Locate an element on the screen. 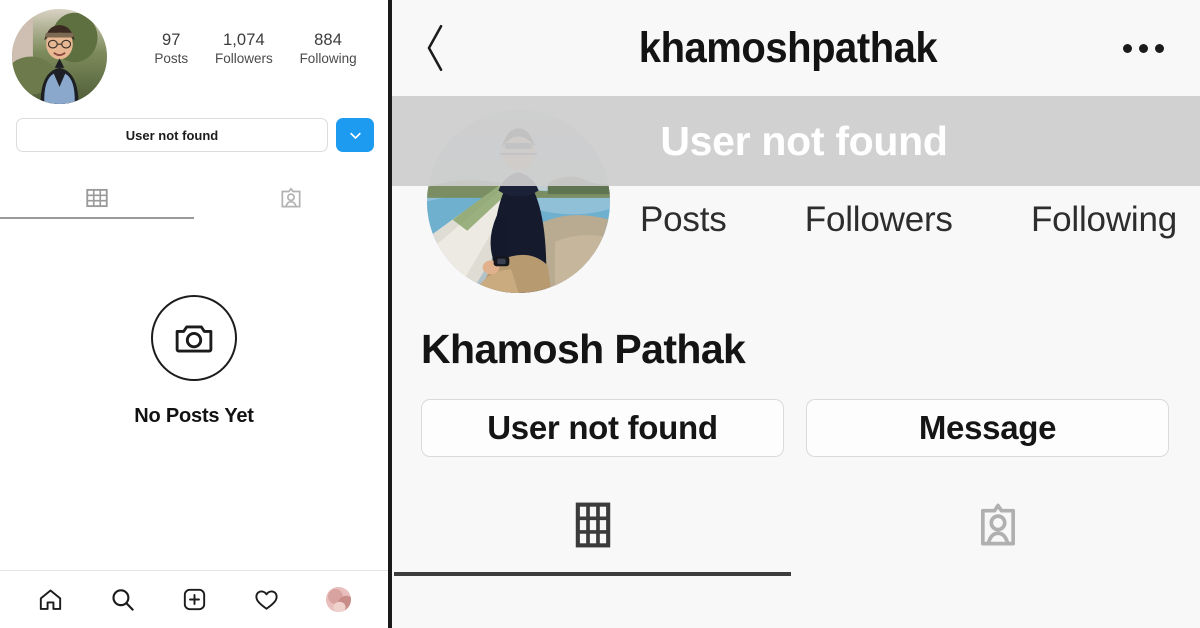 The width and height of the screenshot is (1200, 628). camera-in-circle-icon is located at coordinates (194, 338).